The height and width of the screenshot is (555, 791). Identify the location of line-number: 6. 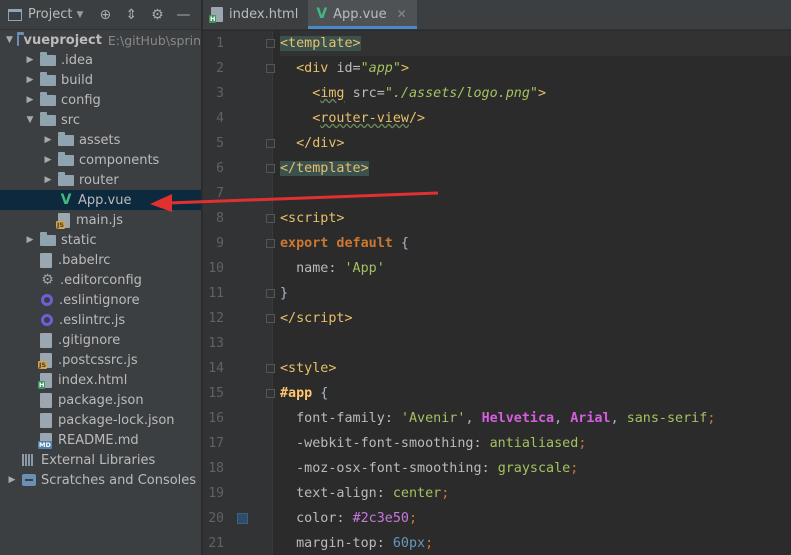
(239, 168).